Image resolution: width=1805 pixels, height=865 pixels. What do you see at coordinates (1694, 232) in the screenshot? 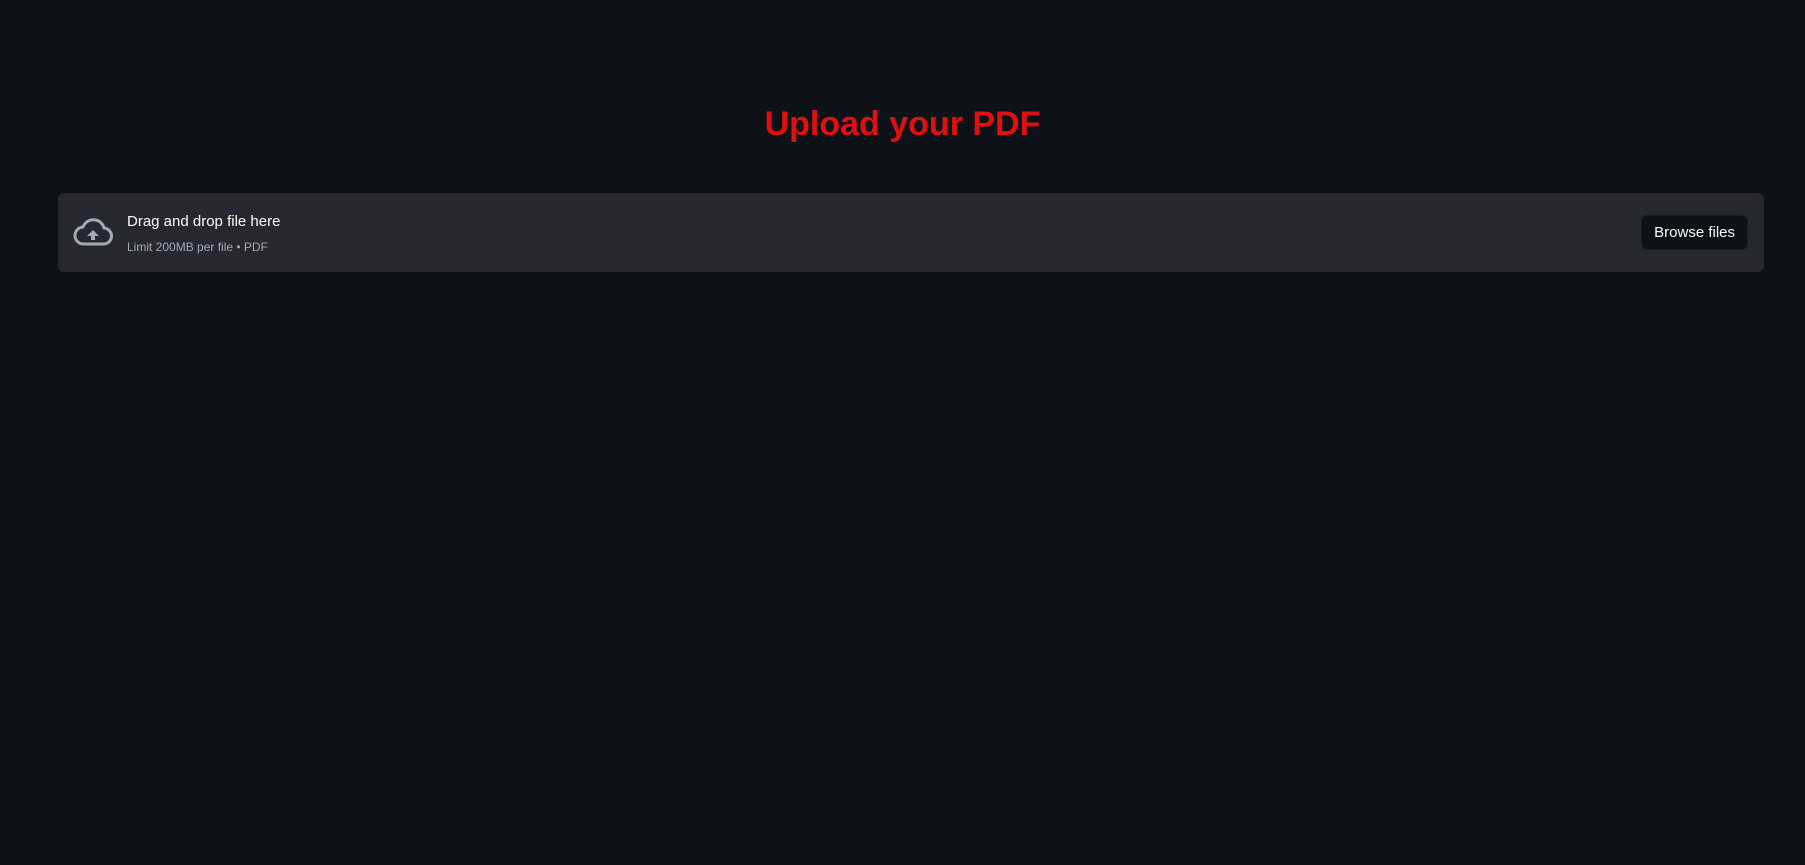
I see `browse-files-button: Browse files` at bounding box center [1694, 232].